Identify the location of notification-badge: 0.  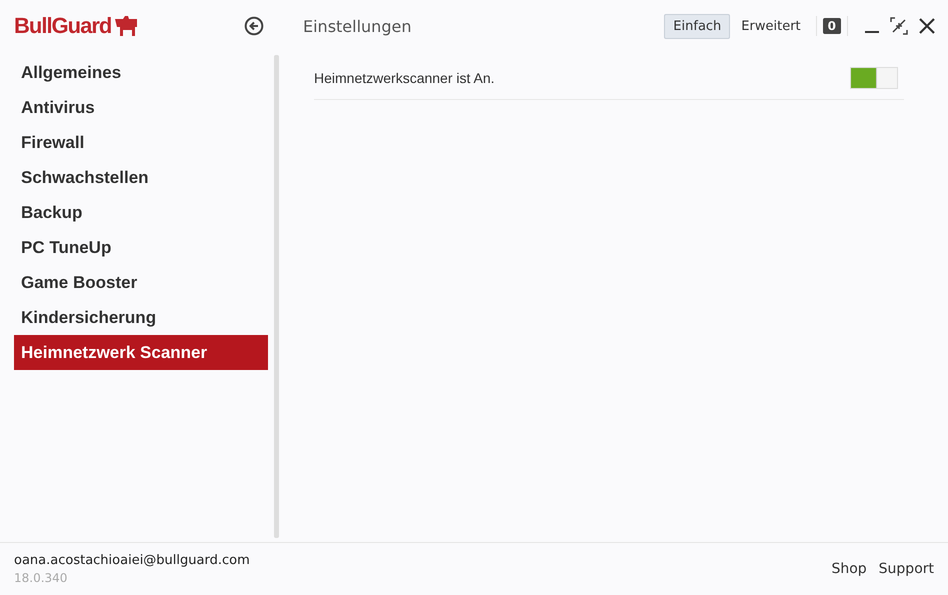
(831, 26).